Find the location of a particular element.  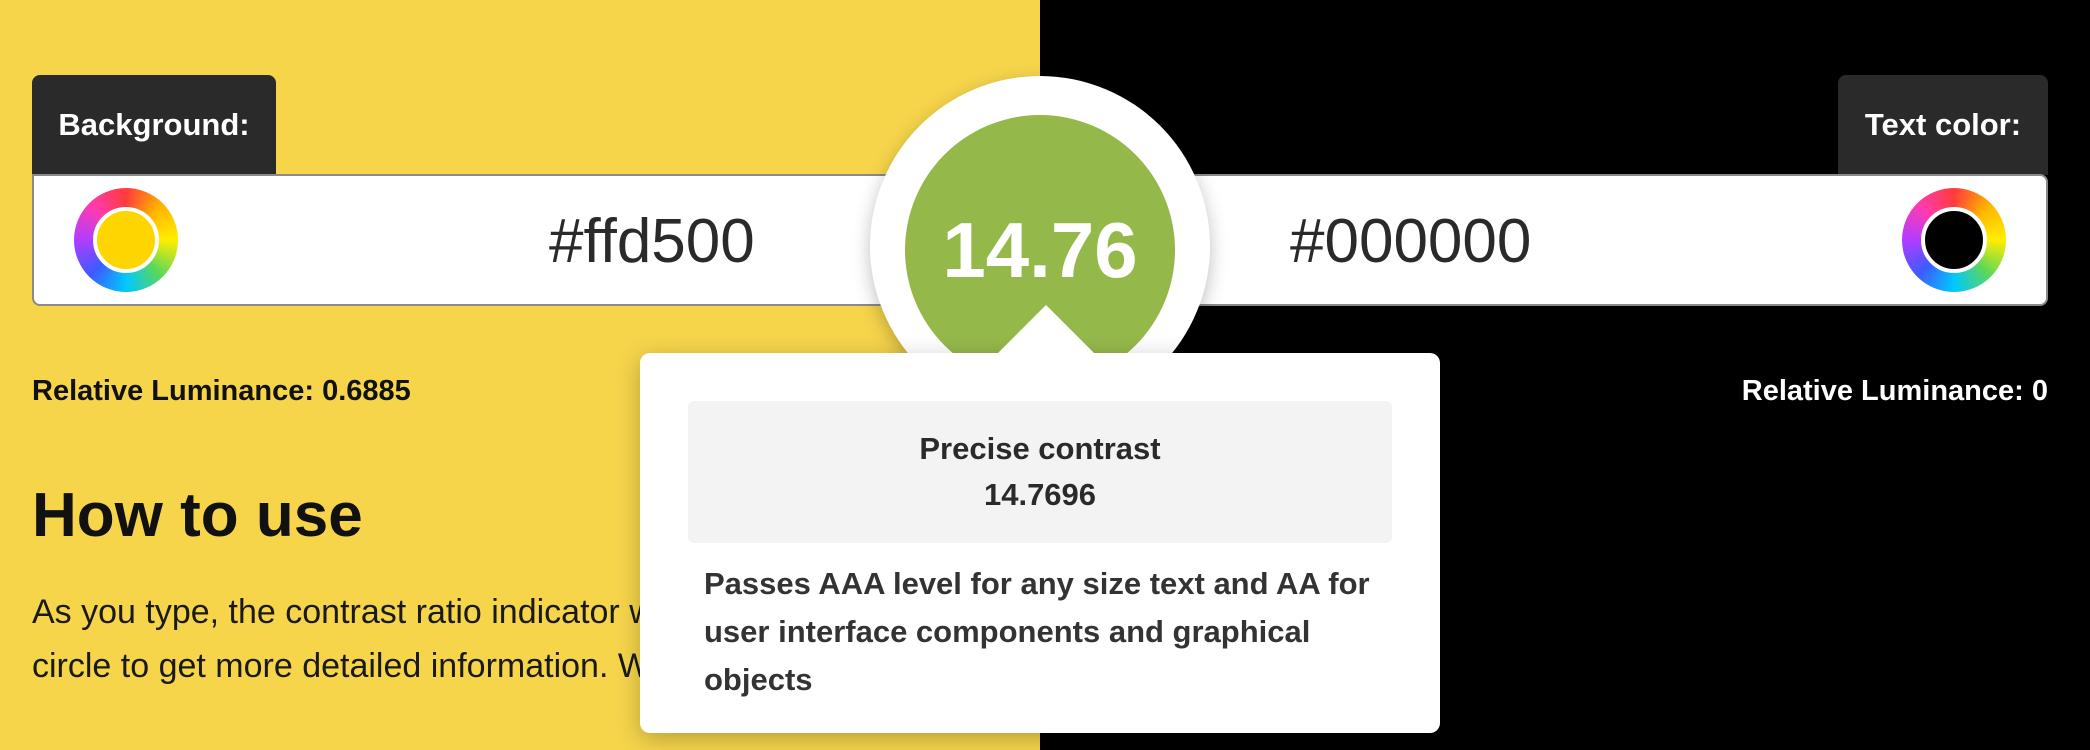

how-to-use-heading: How to use is located at coordinates (197, 515).